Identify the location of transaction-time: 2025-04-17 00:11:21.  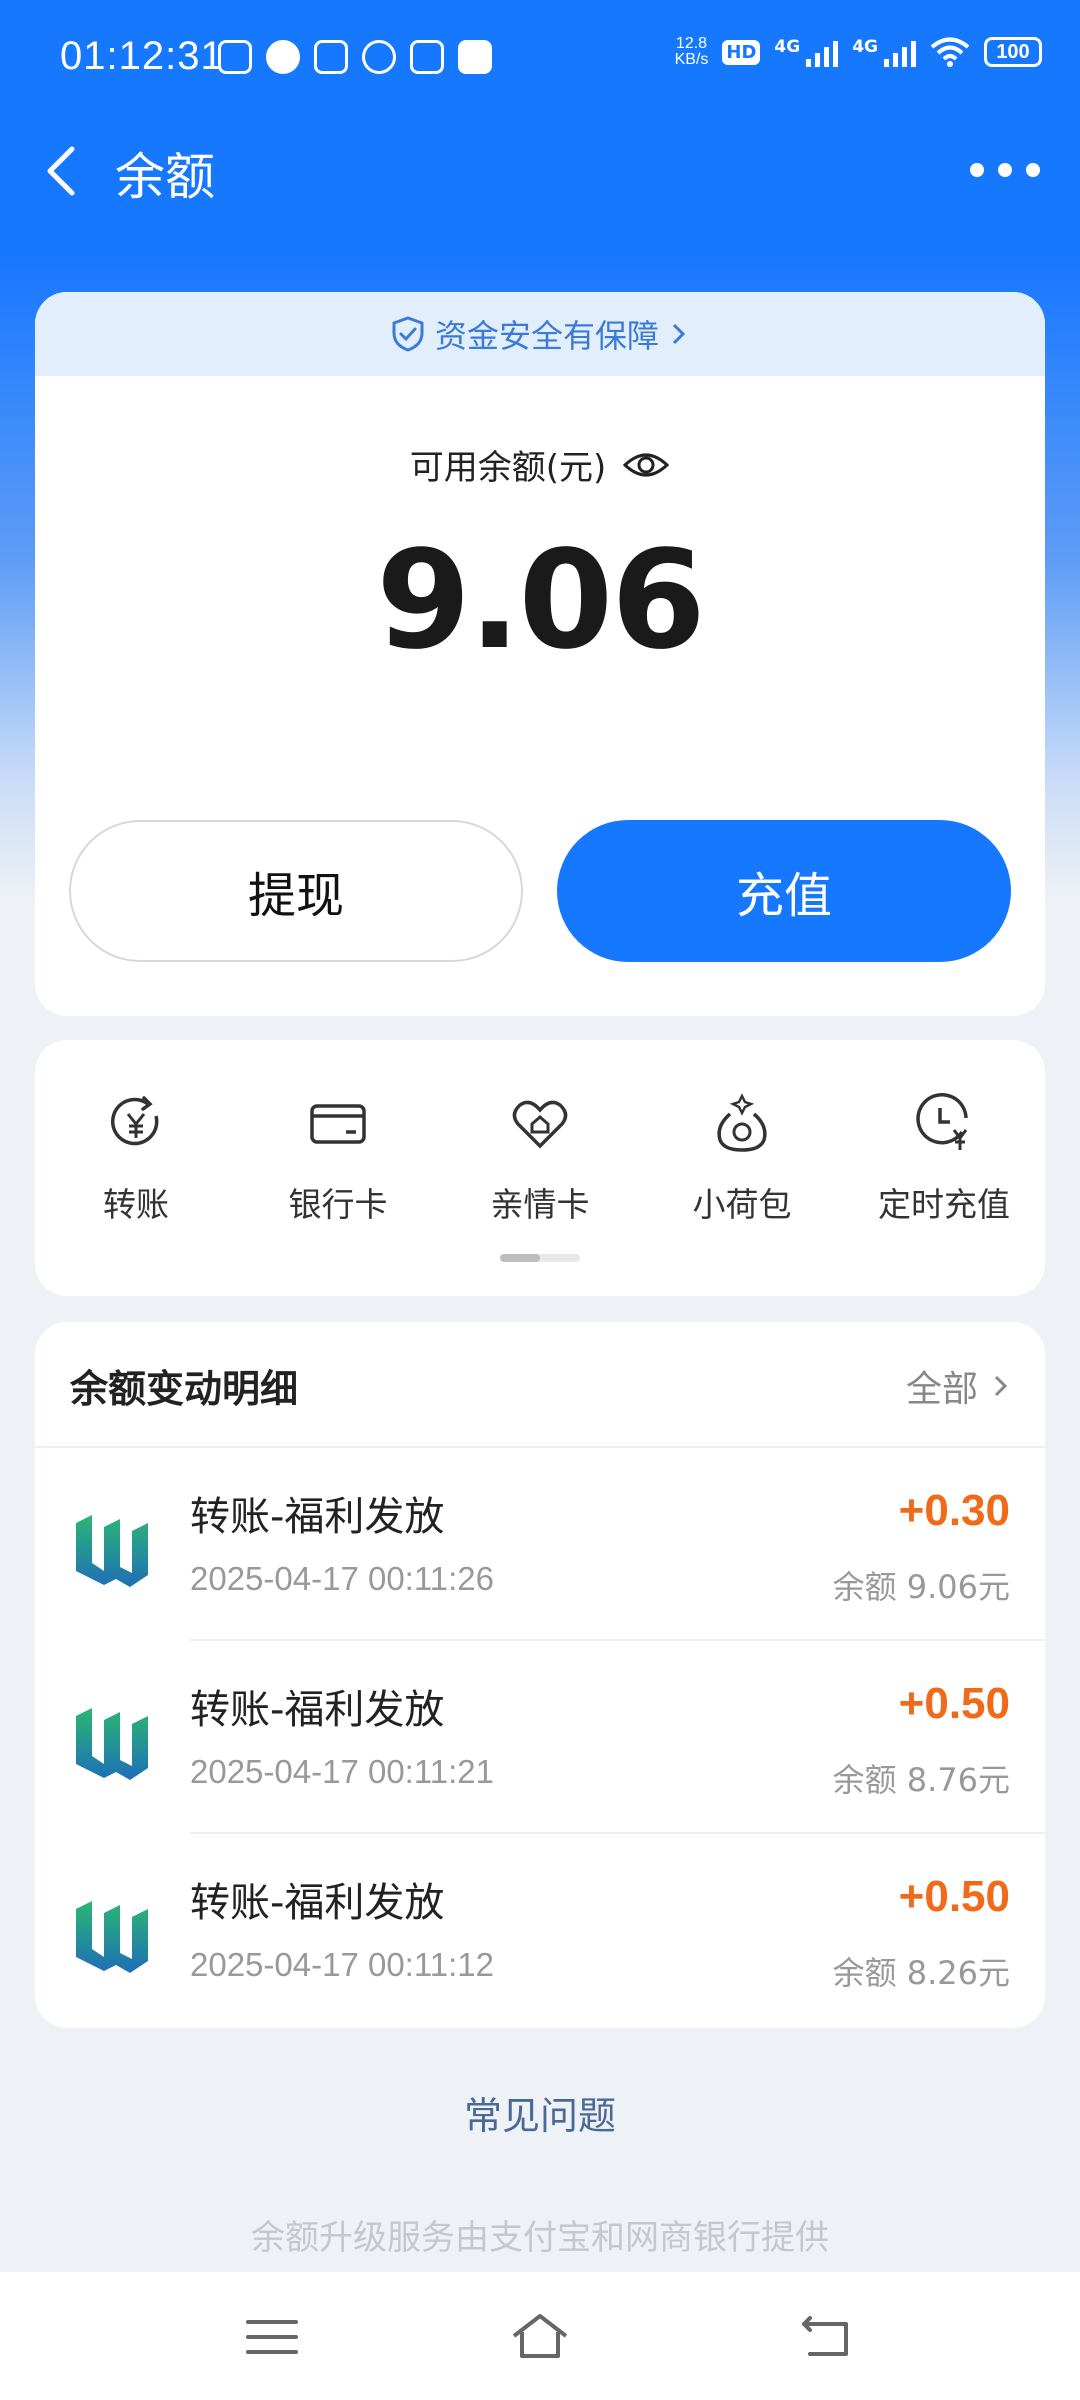
(342, 1771).